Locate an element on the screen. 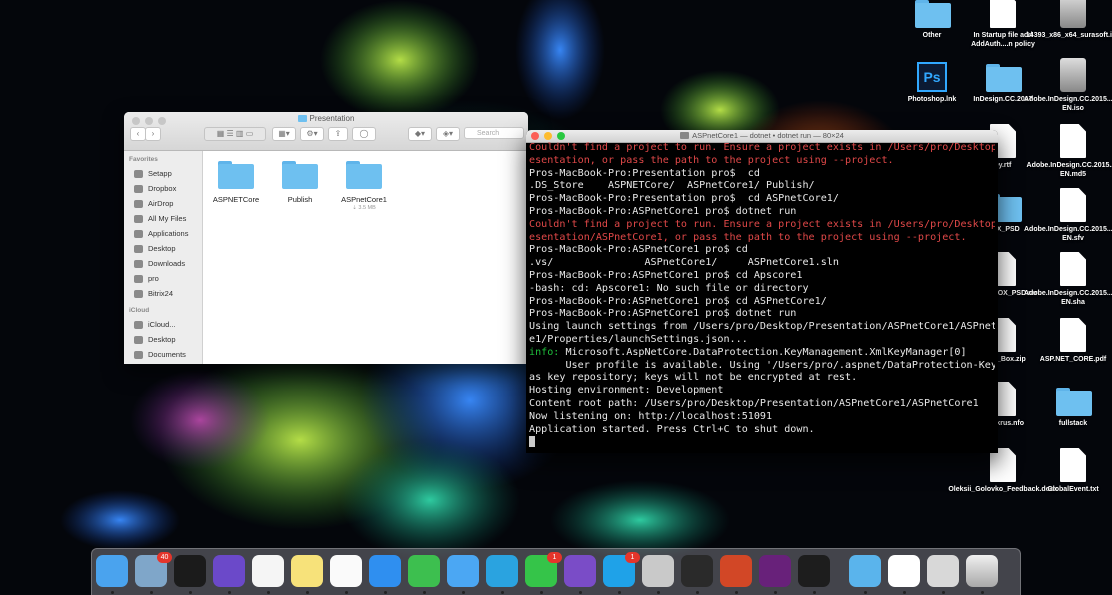 The image size is (1112, 595). sidebar-item-airdrop: AirDrop is located at coordinates (163, 203).